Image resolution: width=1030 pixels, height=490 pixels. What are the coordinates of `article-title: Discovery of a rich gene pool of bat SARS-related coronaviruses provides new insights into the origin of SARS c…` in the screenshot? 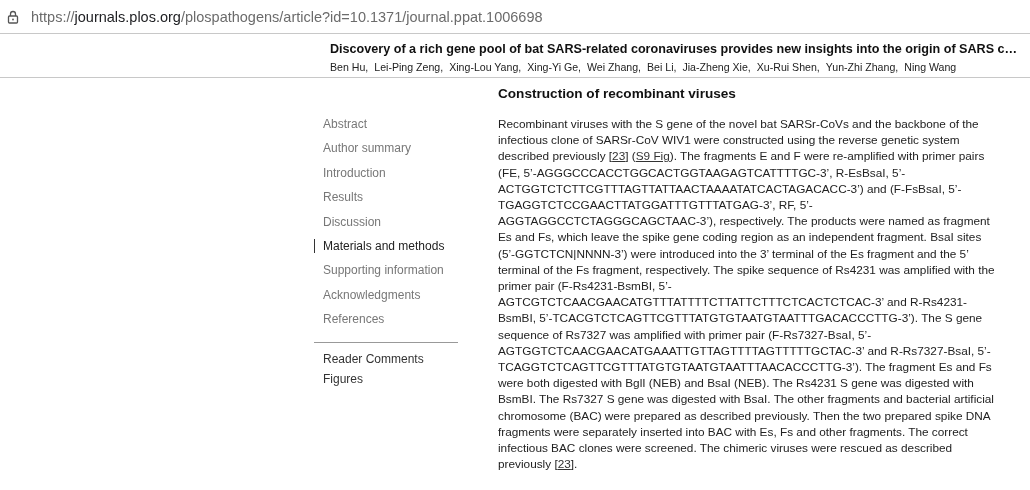 It's located at (674, 49).